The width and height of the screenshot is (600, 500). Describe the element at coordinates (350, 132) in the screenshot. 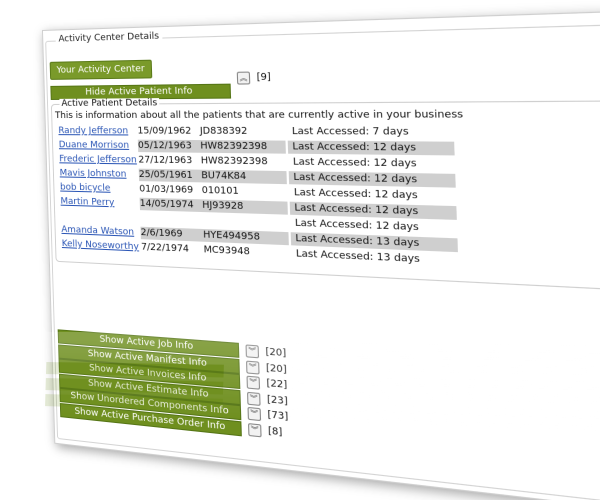

I see `patient-last-accessed: Last Accessed: 7 days` at that location.